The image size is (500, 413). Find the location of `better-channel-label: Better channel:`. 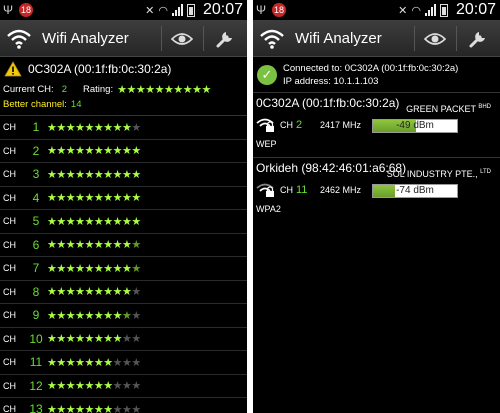

better-channel-label: Better channel: is located at coordinates (35, 104).